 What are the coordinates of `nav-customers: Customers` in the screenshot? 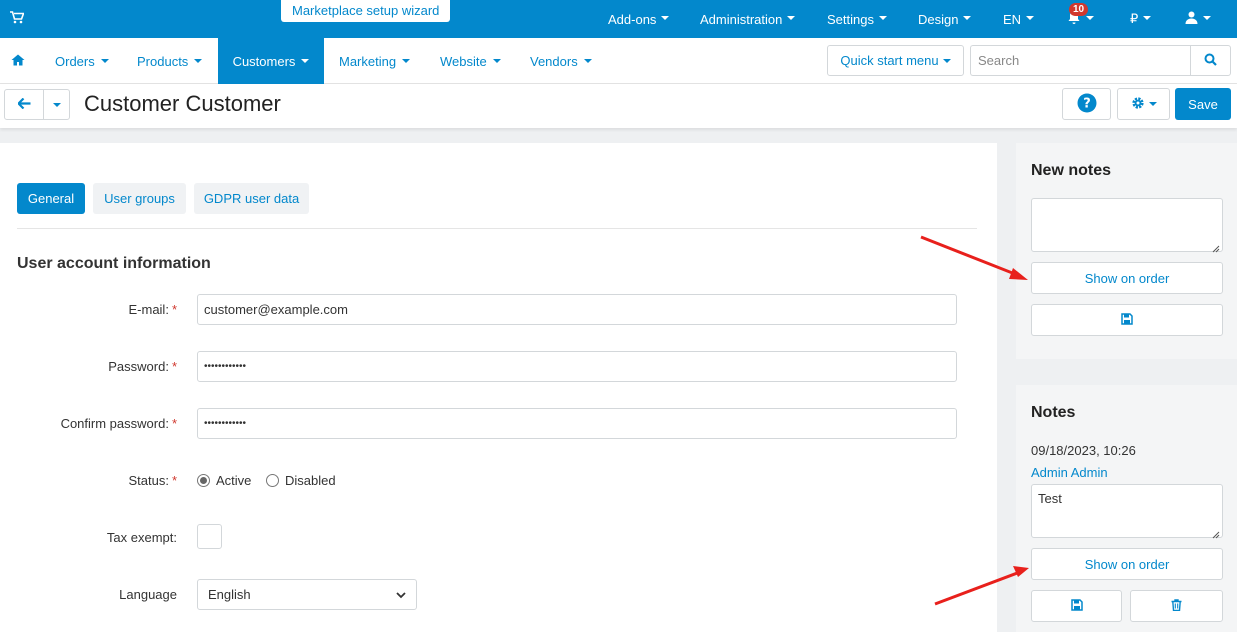 It's located at (271, 61).